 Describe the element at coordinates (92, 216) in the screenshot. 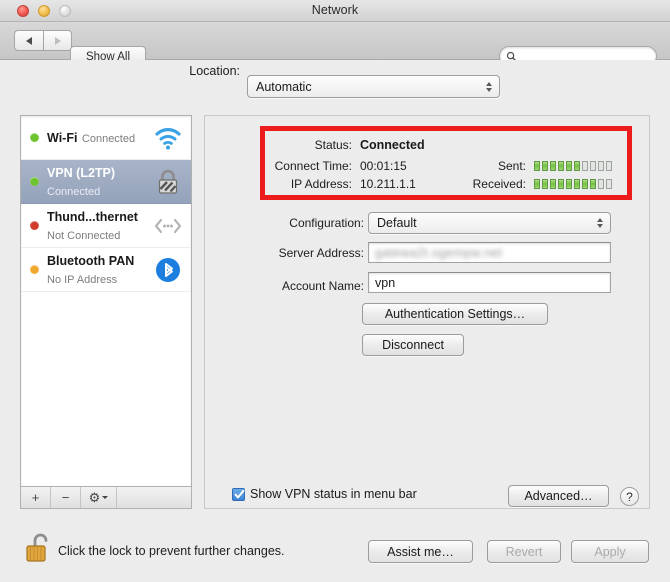

I see `service-name: Thund...thernet` at that location.